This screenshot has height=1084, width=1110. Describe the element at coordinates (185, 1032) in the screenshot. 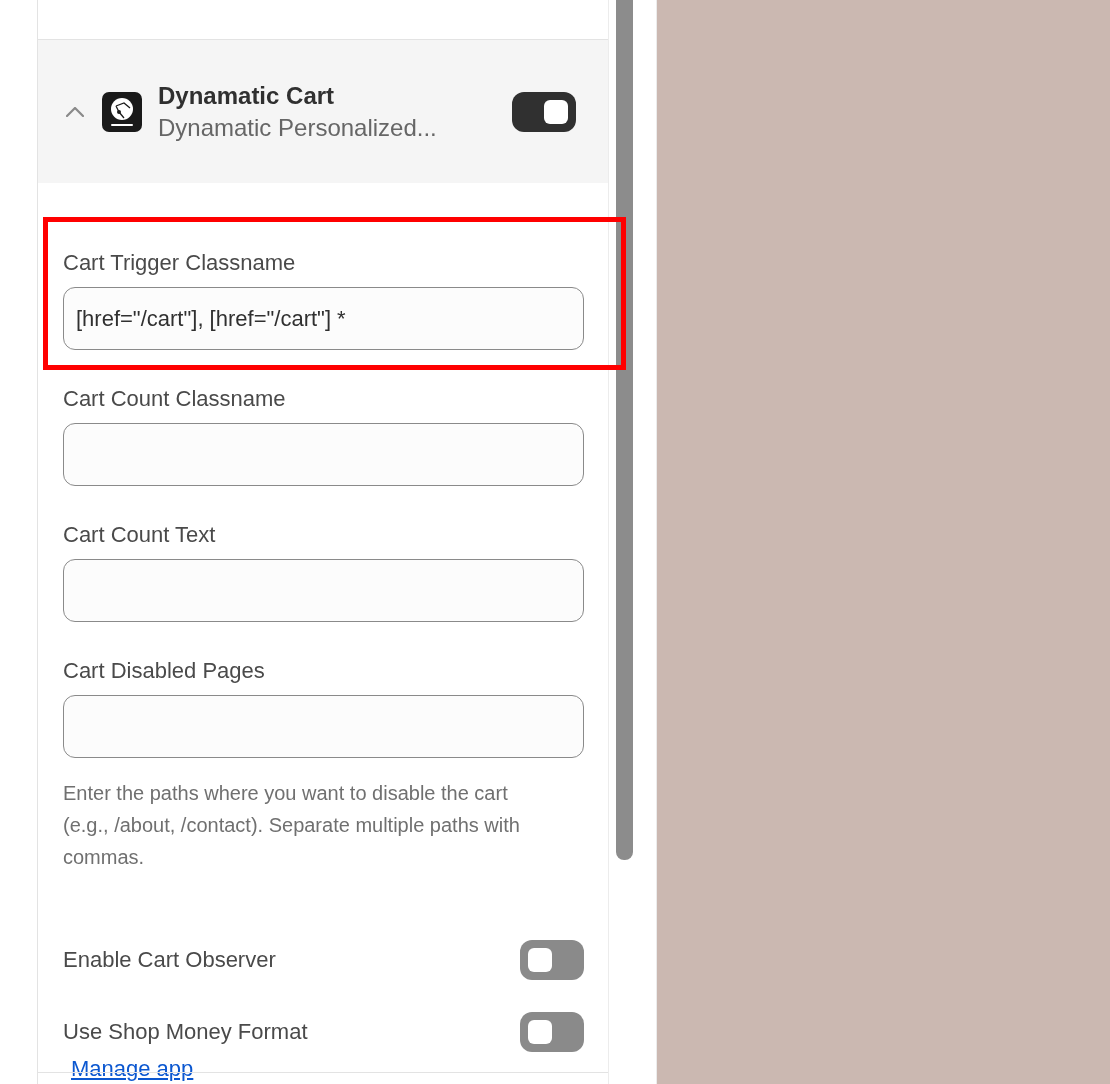

I see `toggle-label: Use Shop Money Format` at that location.